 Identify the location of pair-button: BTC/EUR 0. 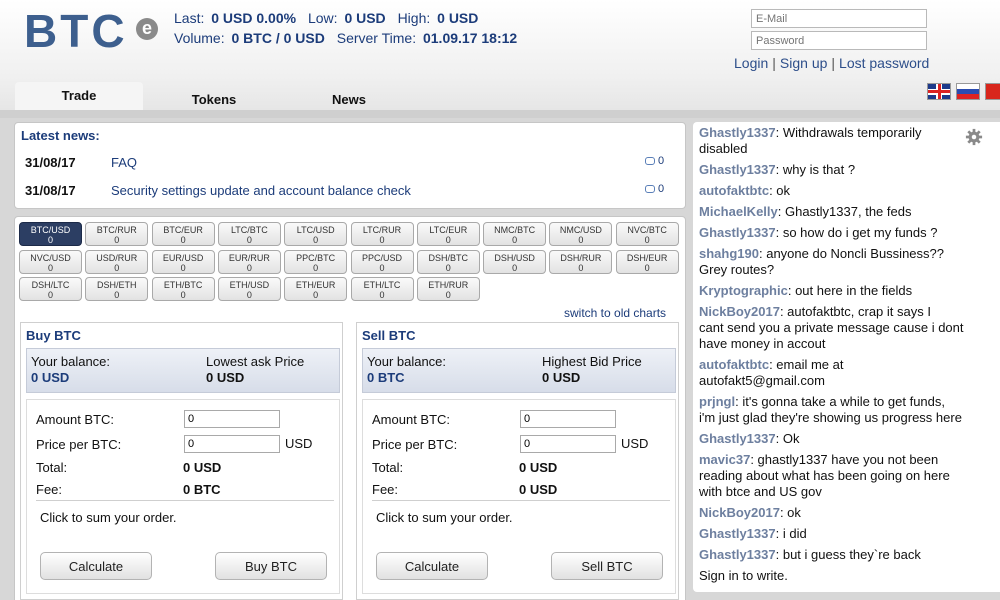
(183, 234).